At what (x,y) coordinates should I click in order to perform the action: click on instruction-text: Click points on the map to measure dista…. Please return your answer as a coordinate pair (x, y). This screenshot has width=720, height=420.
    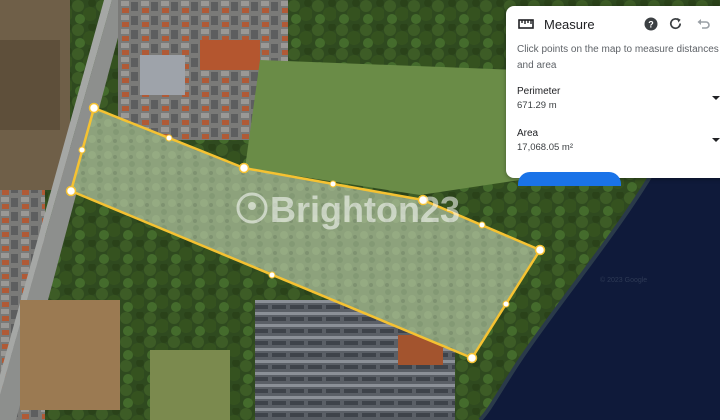
    Looking at the image, I should click on (618, 57).